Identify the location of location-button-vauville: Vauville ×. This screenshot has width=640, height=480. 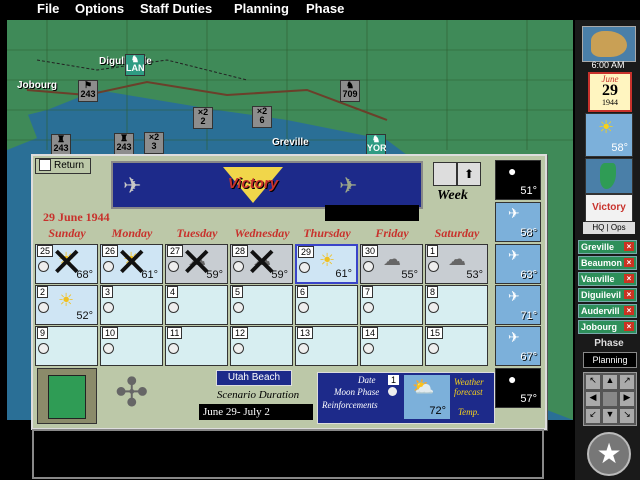
(607, 279).